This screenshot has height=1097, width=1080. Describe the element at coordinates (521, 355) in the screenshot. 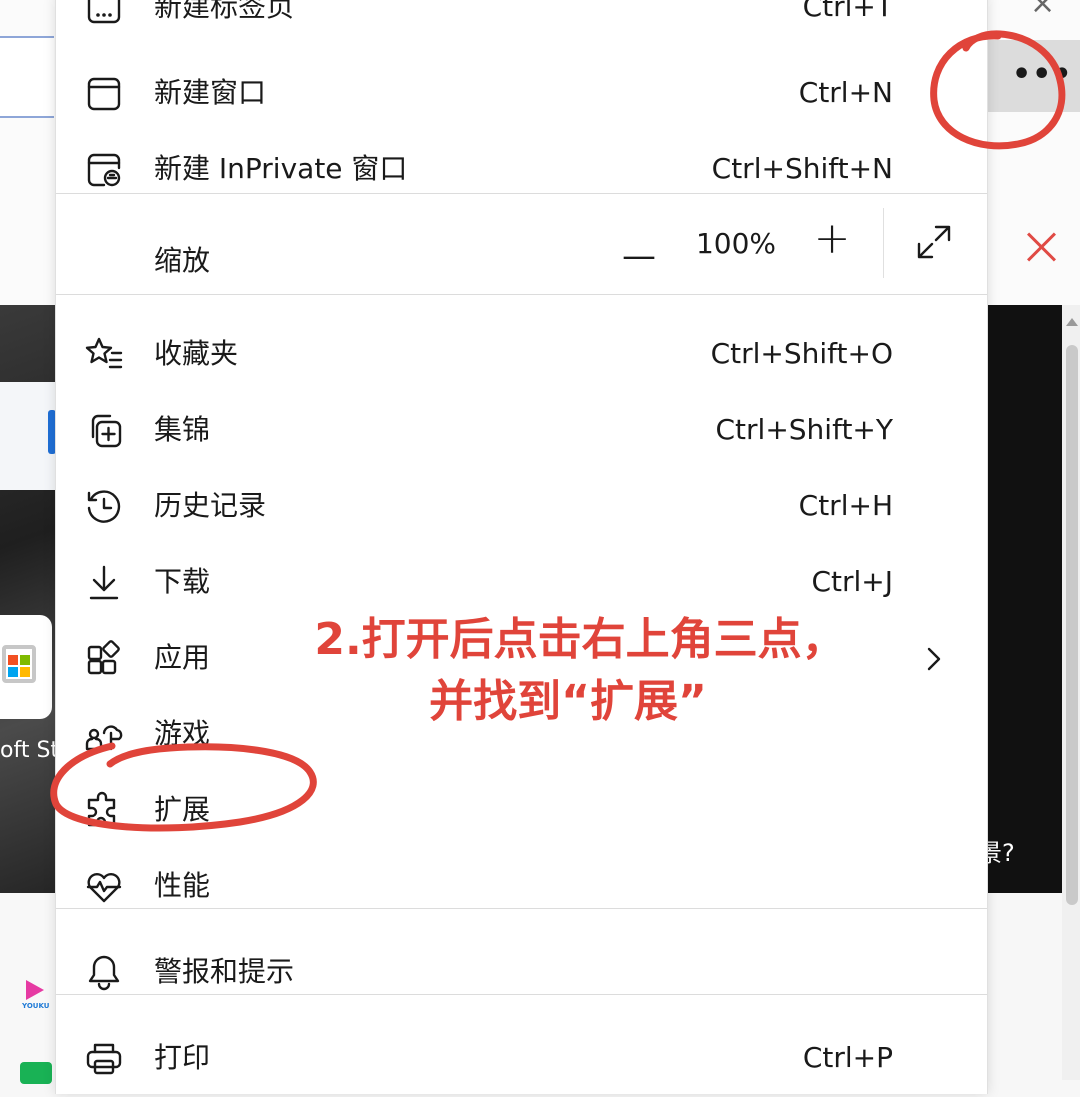

I see `menu-item-favorites: 收藏夹 Ctrl+Shift+O` at that location.